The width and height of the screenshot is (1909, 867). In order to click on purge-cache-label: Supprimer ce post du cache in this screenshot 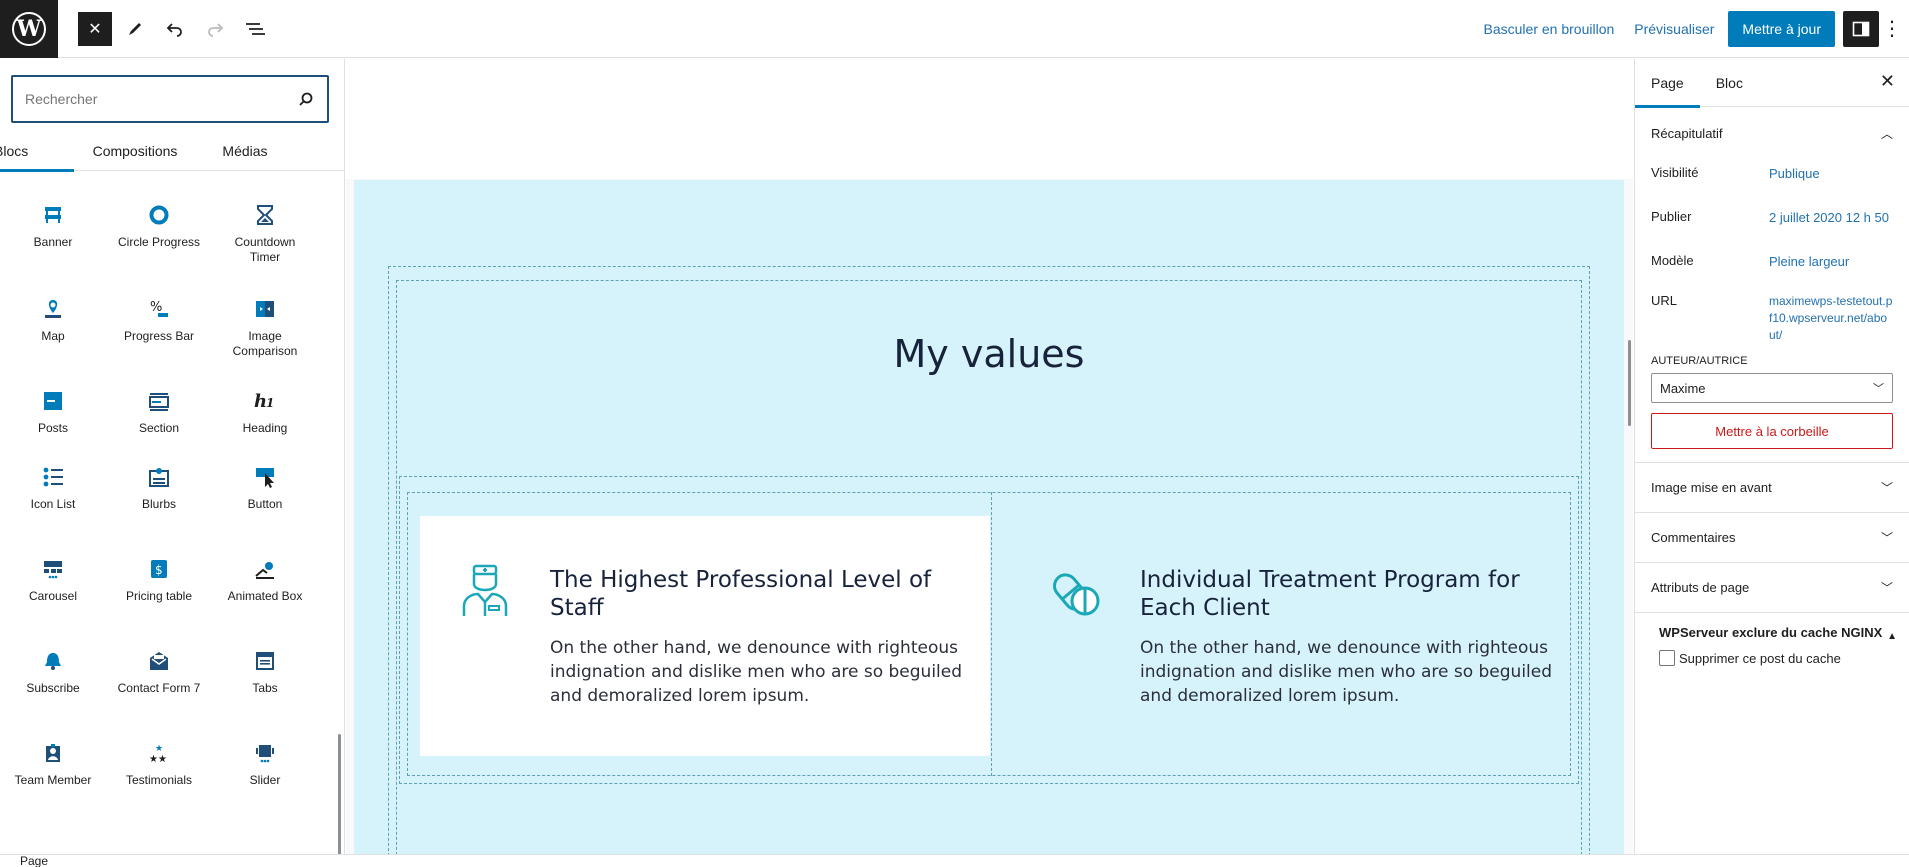, I will do `click(1760, 658)`.